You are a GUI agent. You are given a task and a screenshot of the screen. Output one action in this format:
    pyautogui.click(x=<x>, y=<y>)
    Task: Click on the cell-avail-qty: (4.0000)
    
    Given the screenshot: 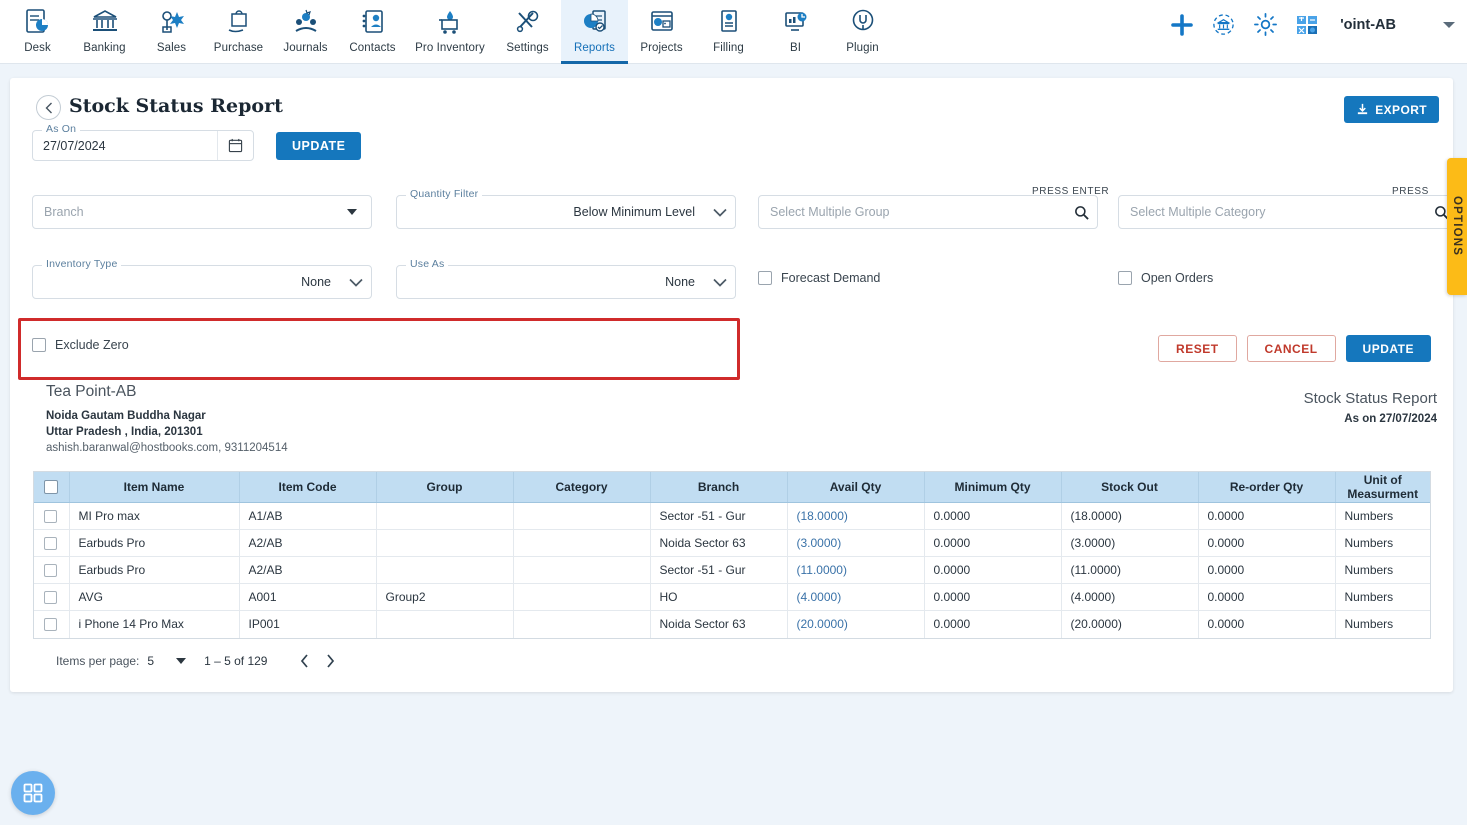 What is the action you would take?
    pyautogui.click(x=856, y=597)
    